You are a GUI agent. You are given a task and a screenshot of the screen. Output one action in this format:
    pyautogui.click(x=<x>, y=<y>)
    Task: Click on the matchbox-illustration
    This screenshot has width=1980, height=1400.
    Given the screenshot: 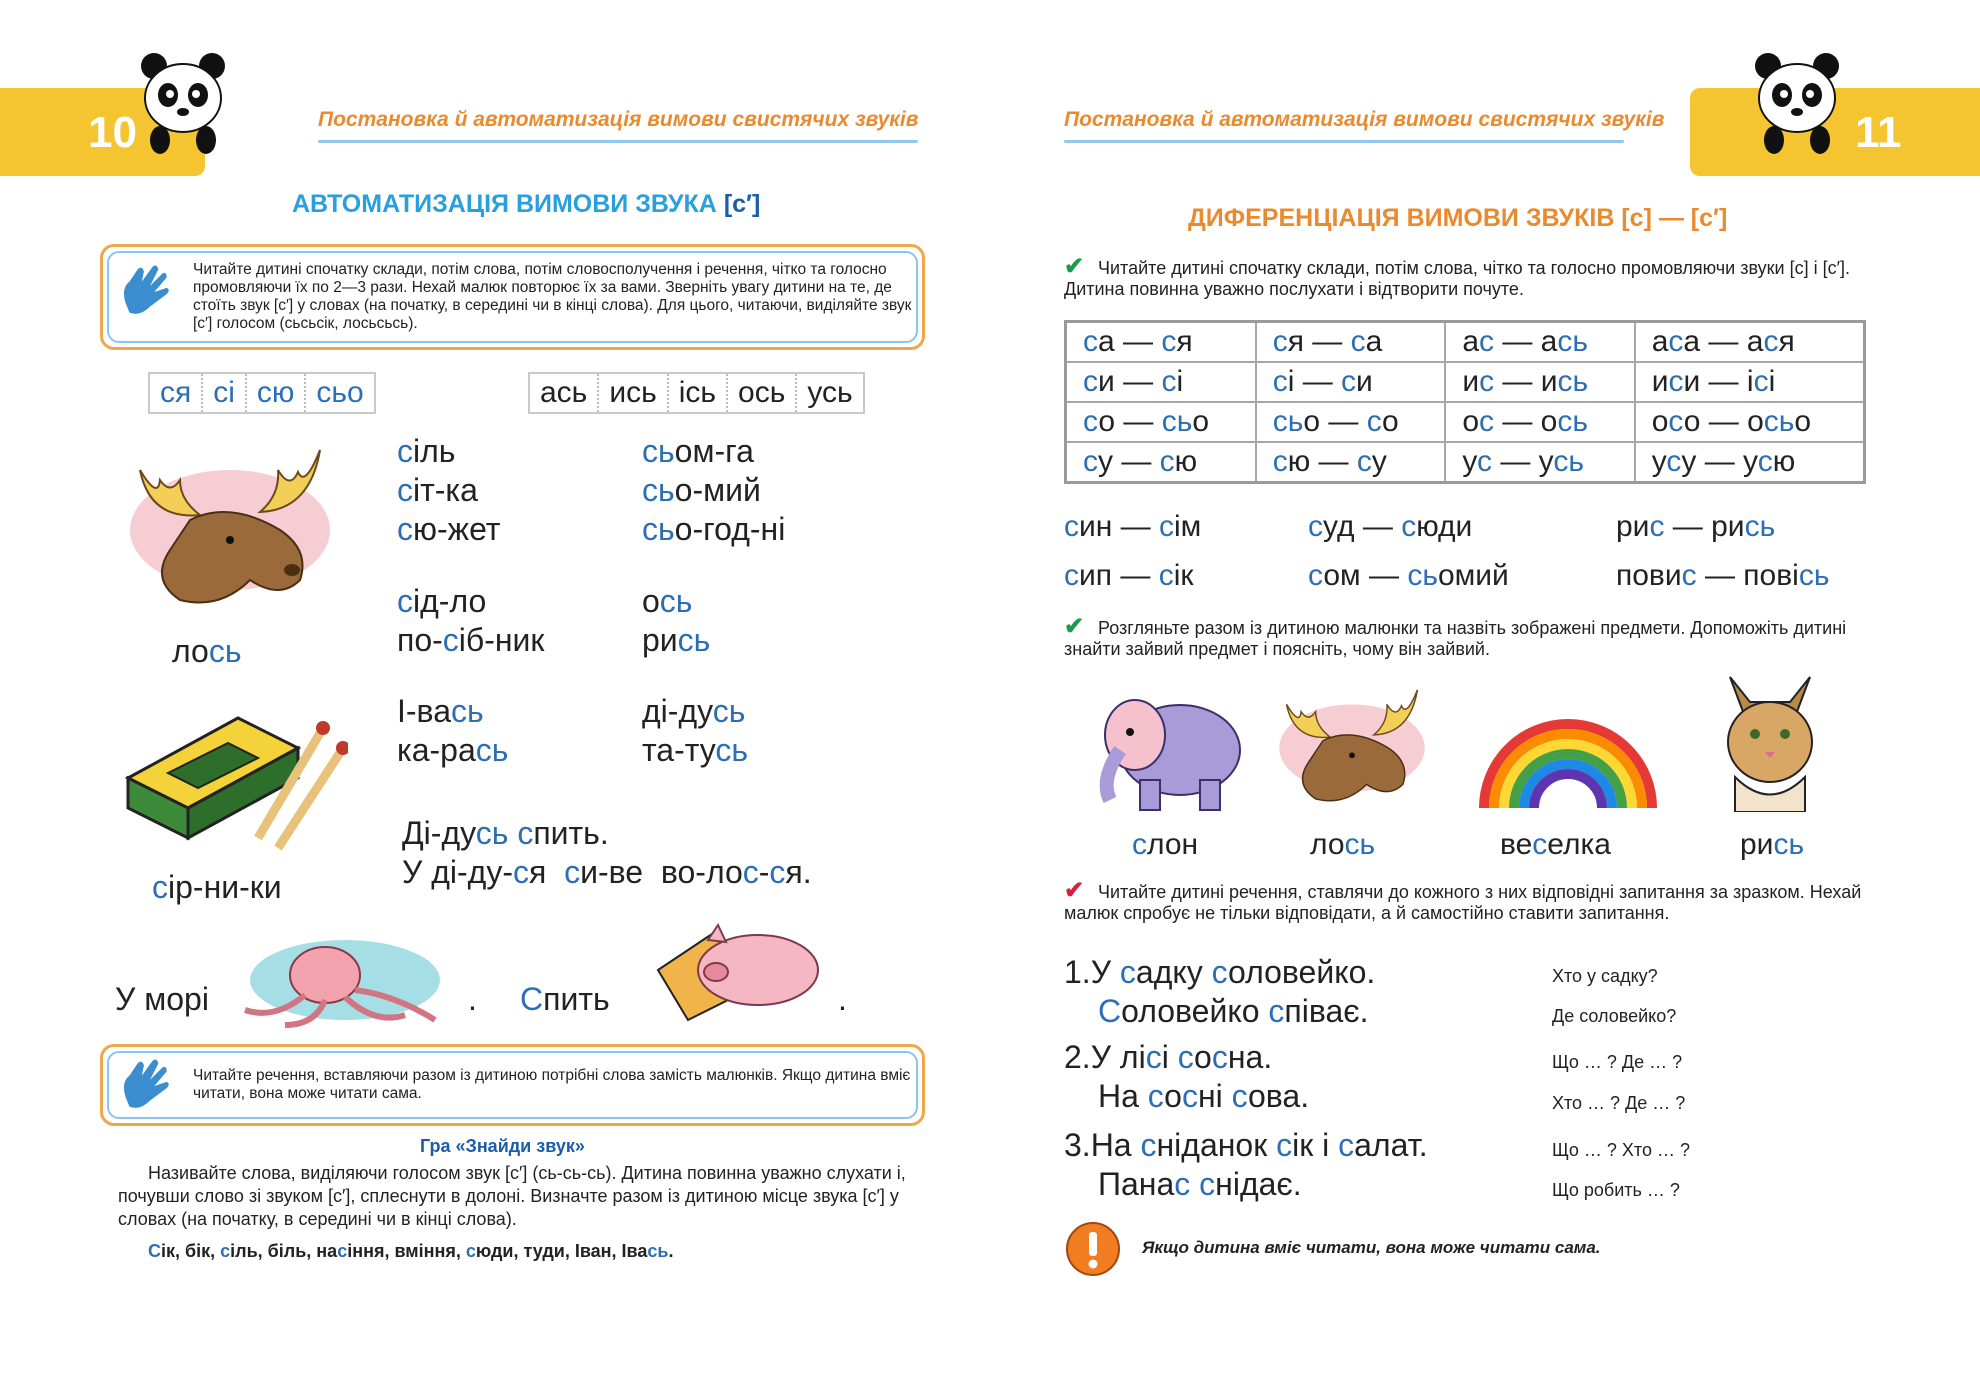 What is the action you would take?
    pyautogui.click(x=236, y=783)
    